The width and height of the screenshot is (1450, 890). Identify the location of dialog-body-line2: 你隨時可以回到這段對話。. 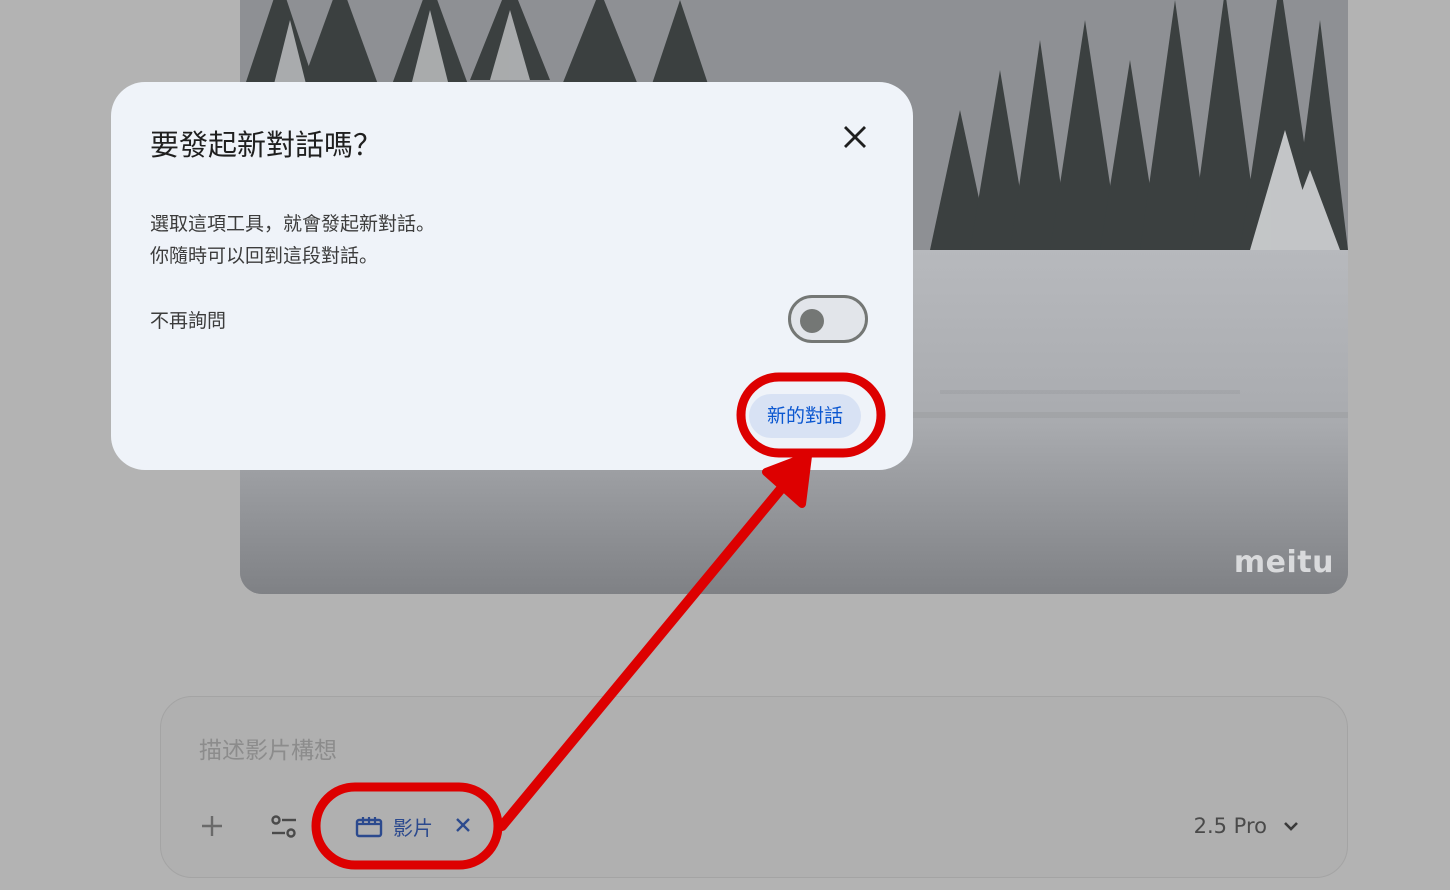
(264, 256).